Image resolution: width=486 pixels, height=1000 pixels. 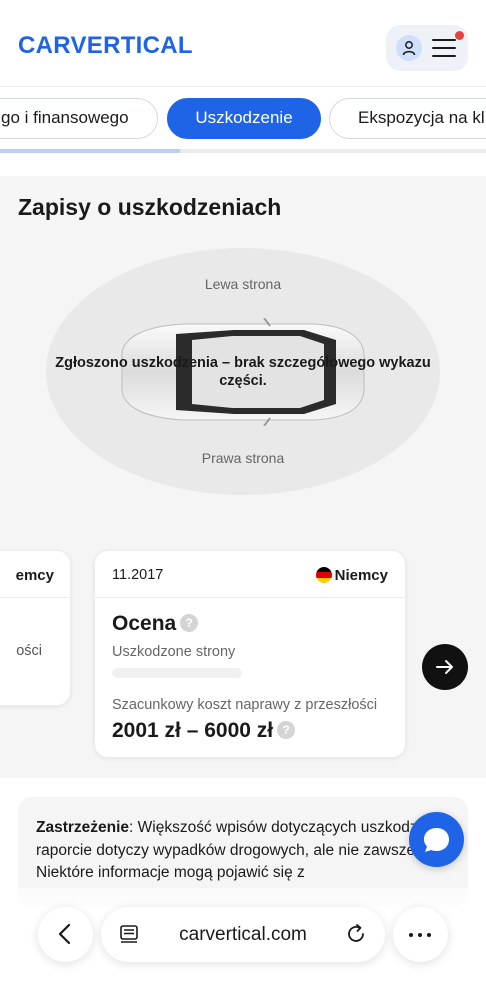 I want to click on arrow-right-icon, so click(x=444, y=667).